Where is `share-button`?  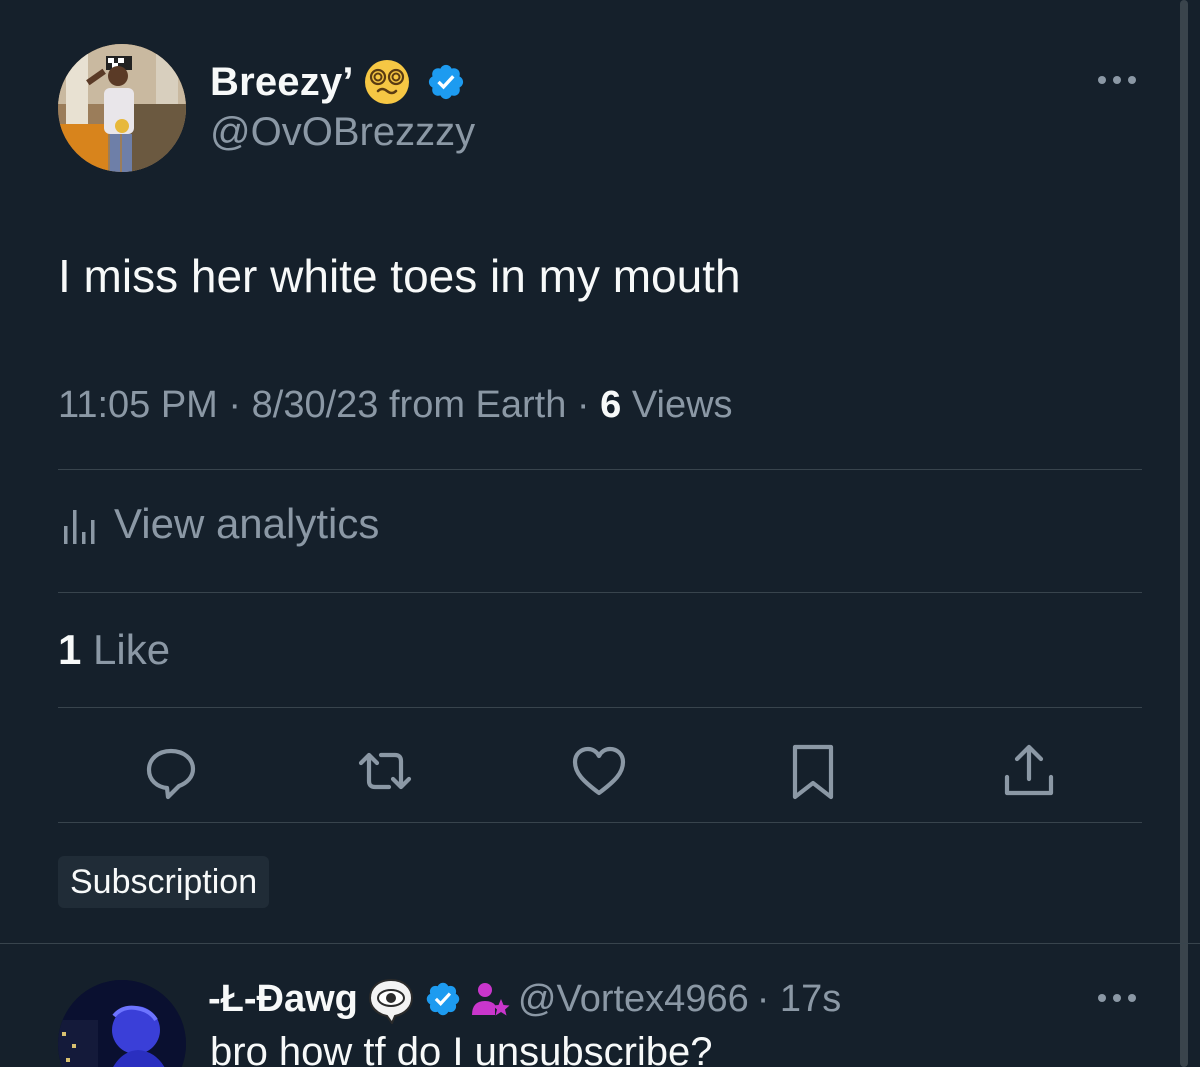
share-button is located at coordinates (1029, 771).